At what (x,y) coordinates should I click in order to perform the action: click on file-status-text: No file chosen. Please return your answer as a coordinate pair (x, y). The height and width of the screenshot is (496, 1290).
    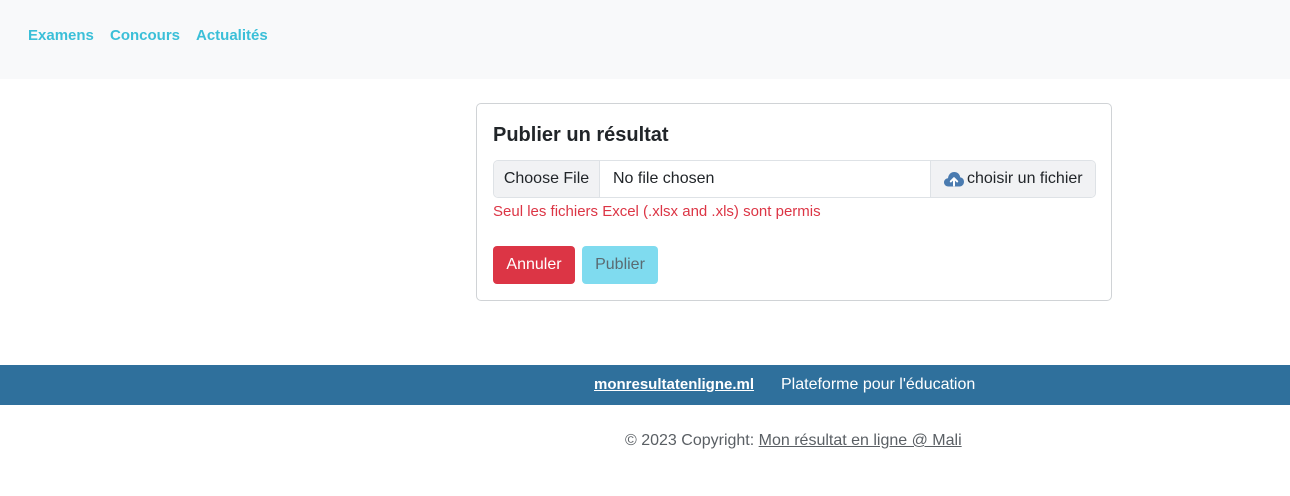
    Looking at the image, I should click on (664, 178).